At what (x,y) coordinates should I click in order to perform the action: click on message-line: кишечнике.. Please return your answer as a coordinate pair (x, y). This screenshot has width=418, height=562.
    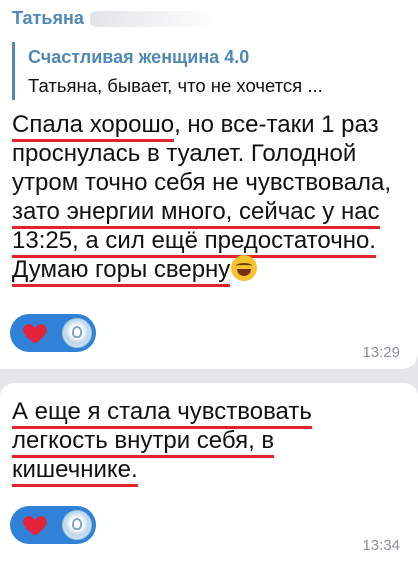
    Looking at the image, I should click on (212, 471).